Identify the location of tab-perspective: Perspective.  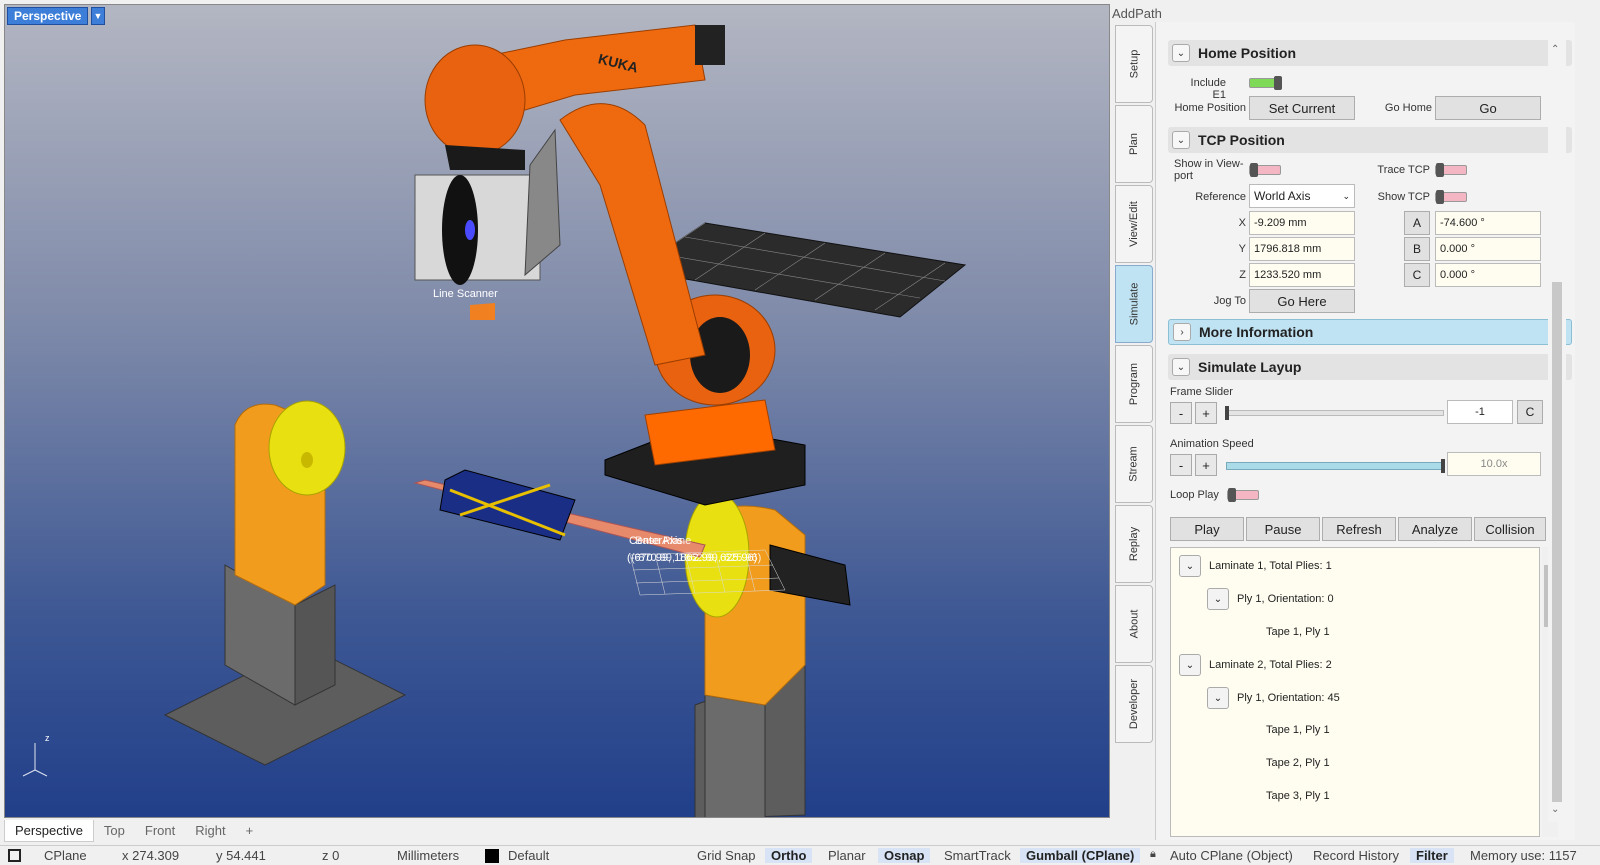
(49, 831).